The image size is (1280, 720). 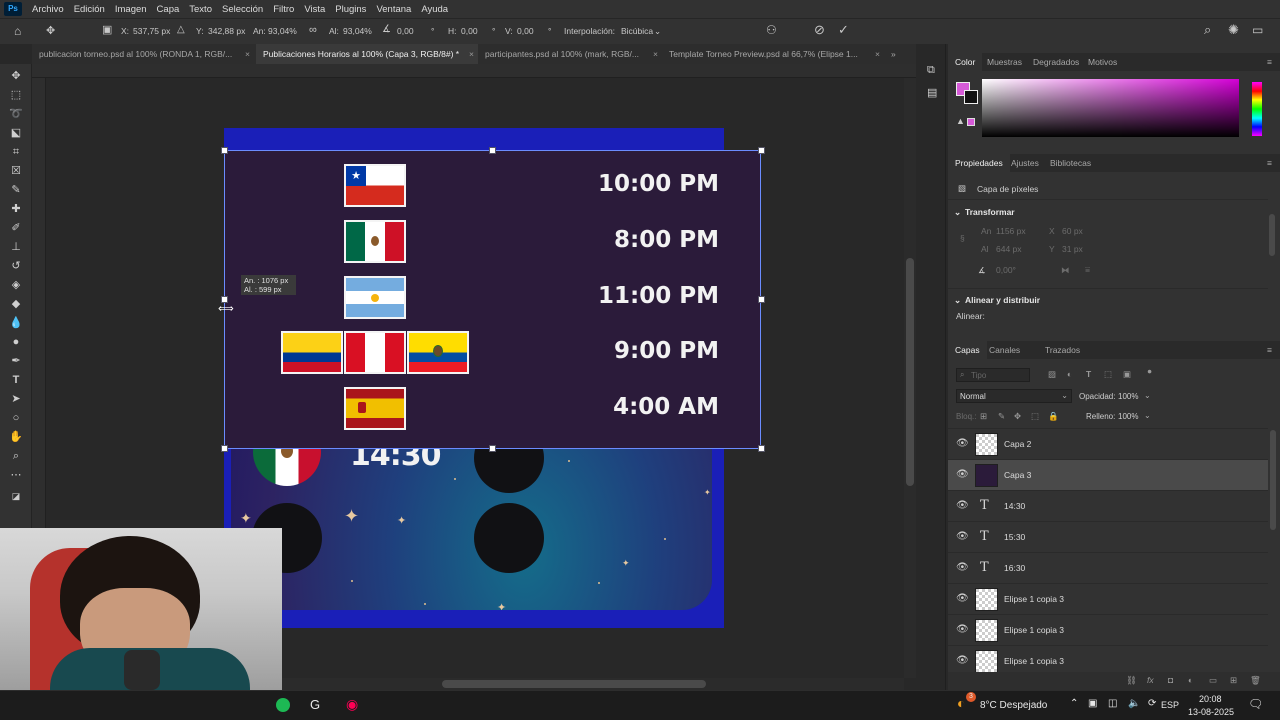 What do you see at coordinates (16, 380) in the screenshot?
I see `type-tool-icon: T` at bounding box center [16, 380].